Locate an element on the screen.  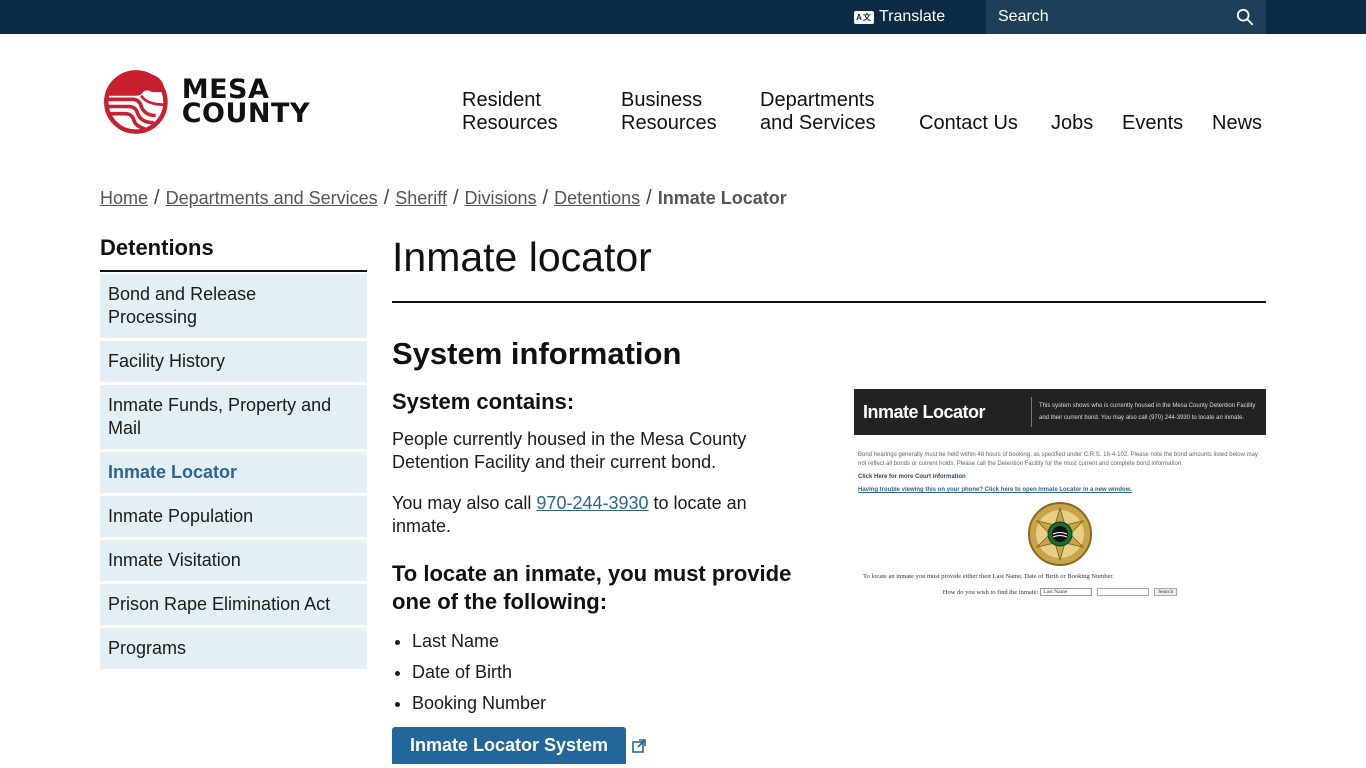
nav-label: Business is located at coordinates (662, 100).